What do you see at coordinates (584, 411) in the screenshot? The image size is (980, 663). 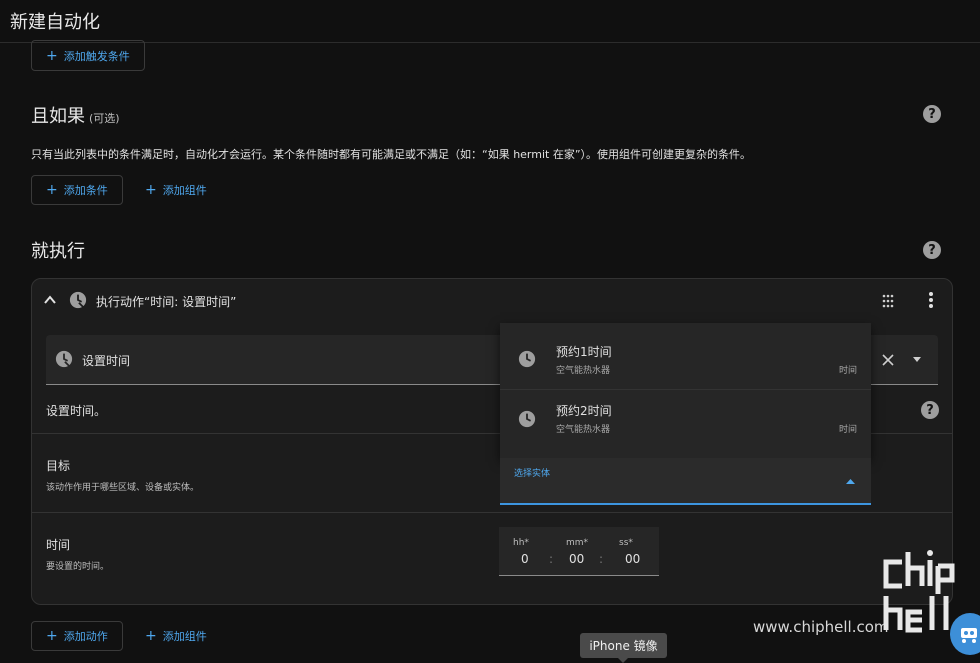 I see `entity-option-name: 预约2时间` at bounding box center [584, 411].